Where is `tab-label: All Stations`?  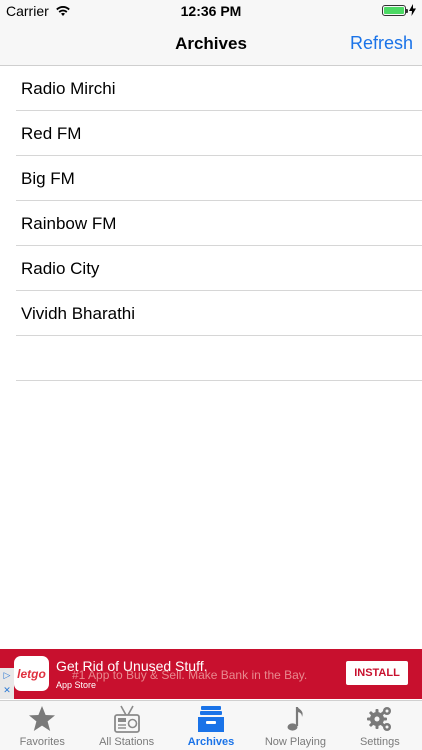
tab-label: All Stations is located at coordinates (127, 742).